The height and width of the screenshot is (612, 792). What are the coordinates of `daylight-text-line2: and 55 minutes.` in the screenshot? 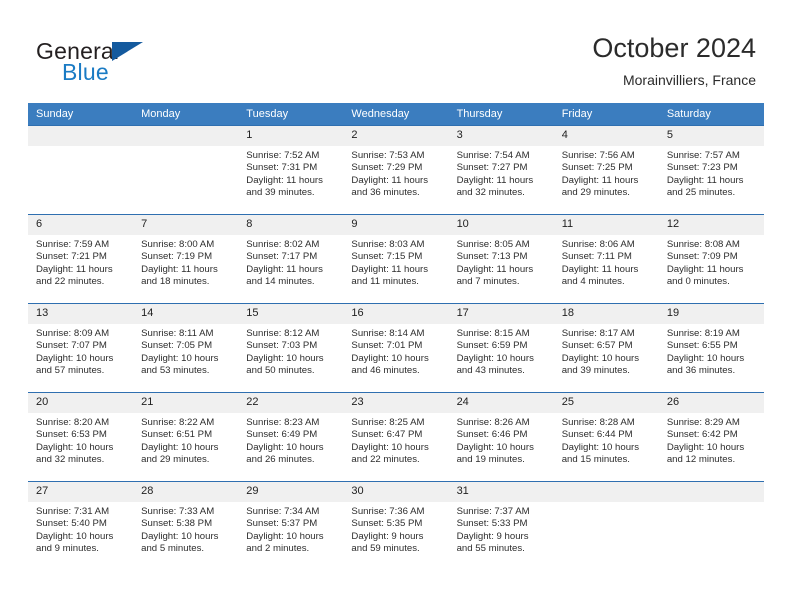 It's located at (490, 549).